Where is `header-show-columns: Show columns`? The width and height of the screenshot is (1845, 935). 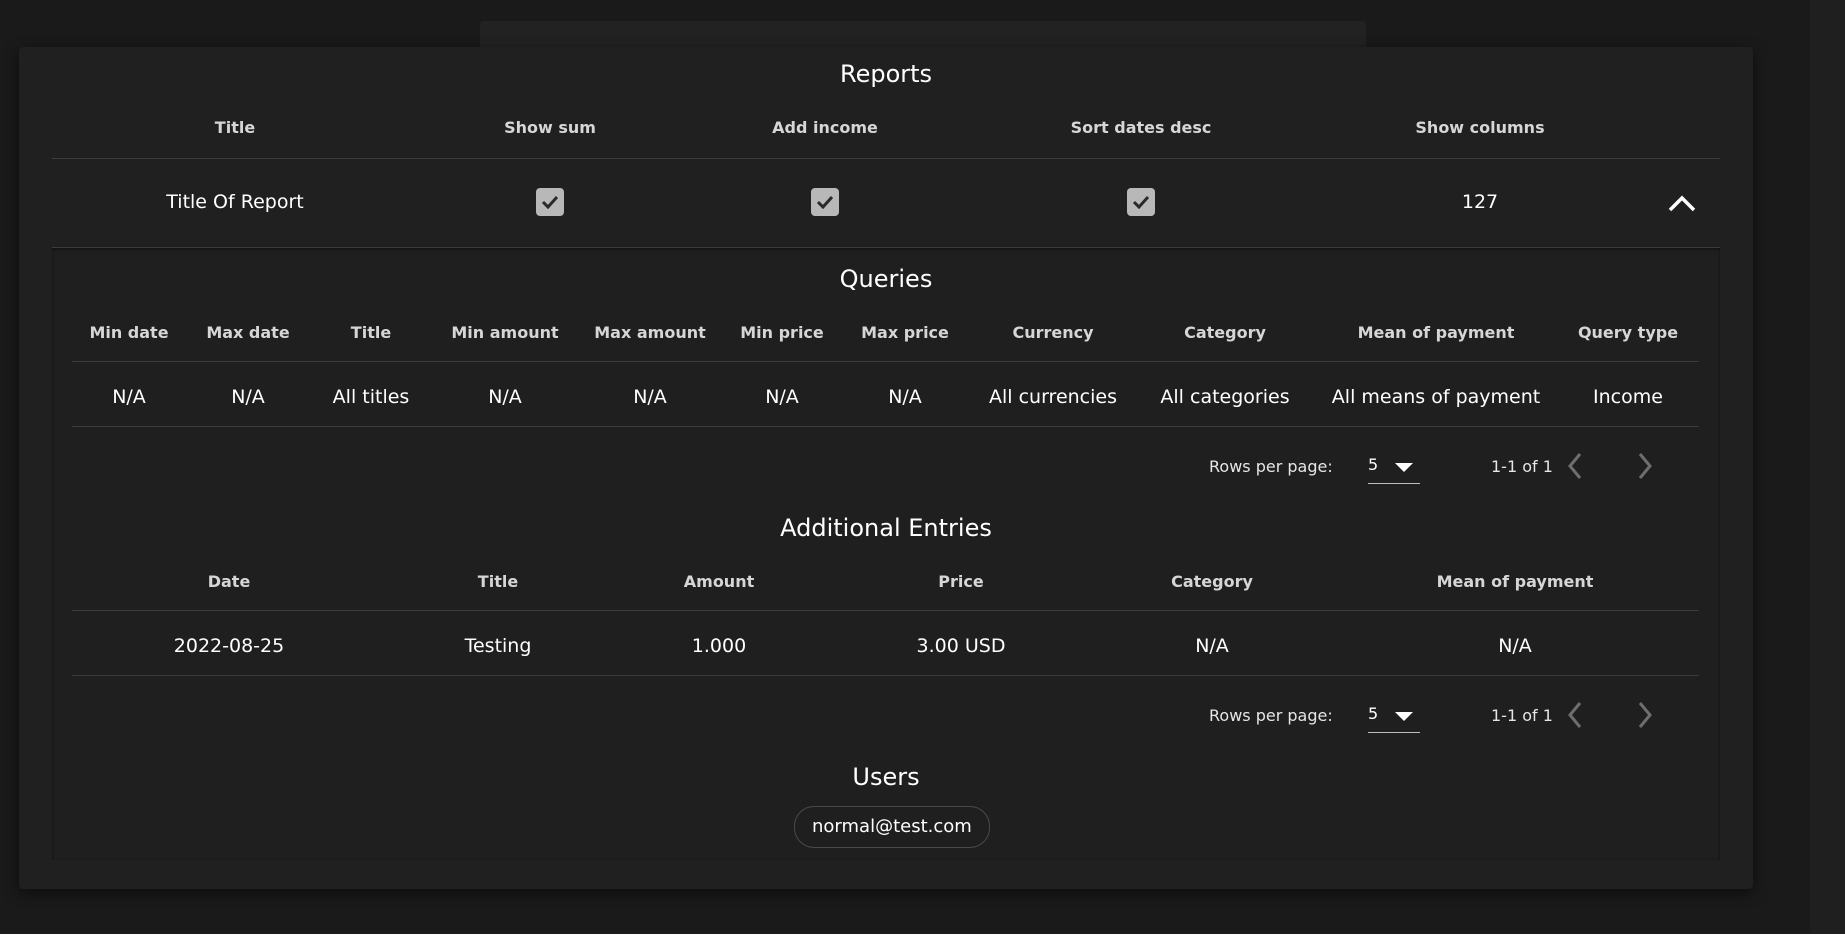 header-show-columns: Show columns is located at coordinates (1479, 127).